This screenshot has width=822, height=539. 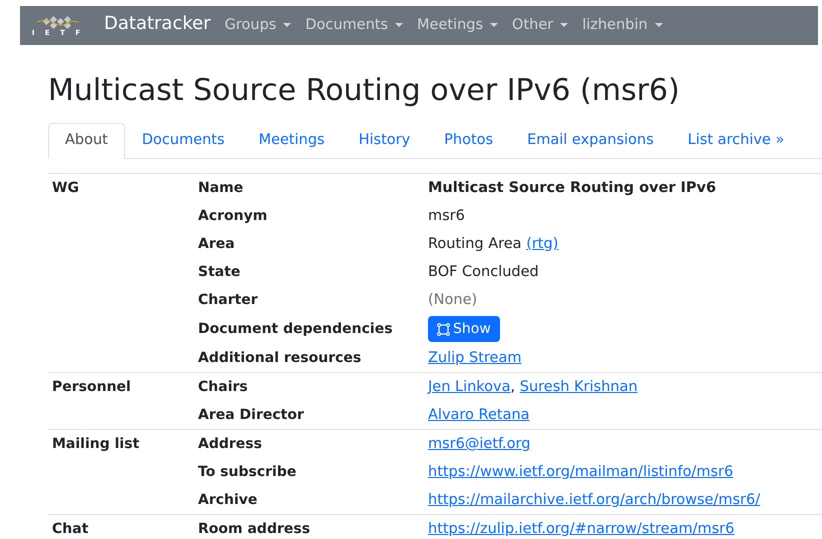 I want to click on link: https://www.ietf.org/mailman/listinfo/msr6, so click(x=581, y=472).